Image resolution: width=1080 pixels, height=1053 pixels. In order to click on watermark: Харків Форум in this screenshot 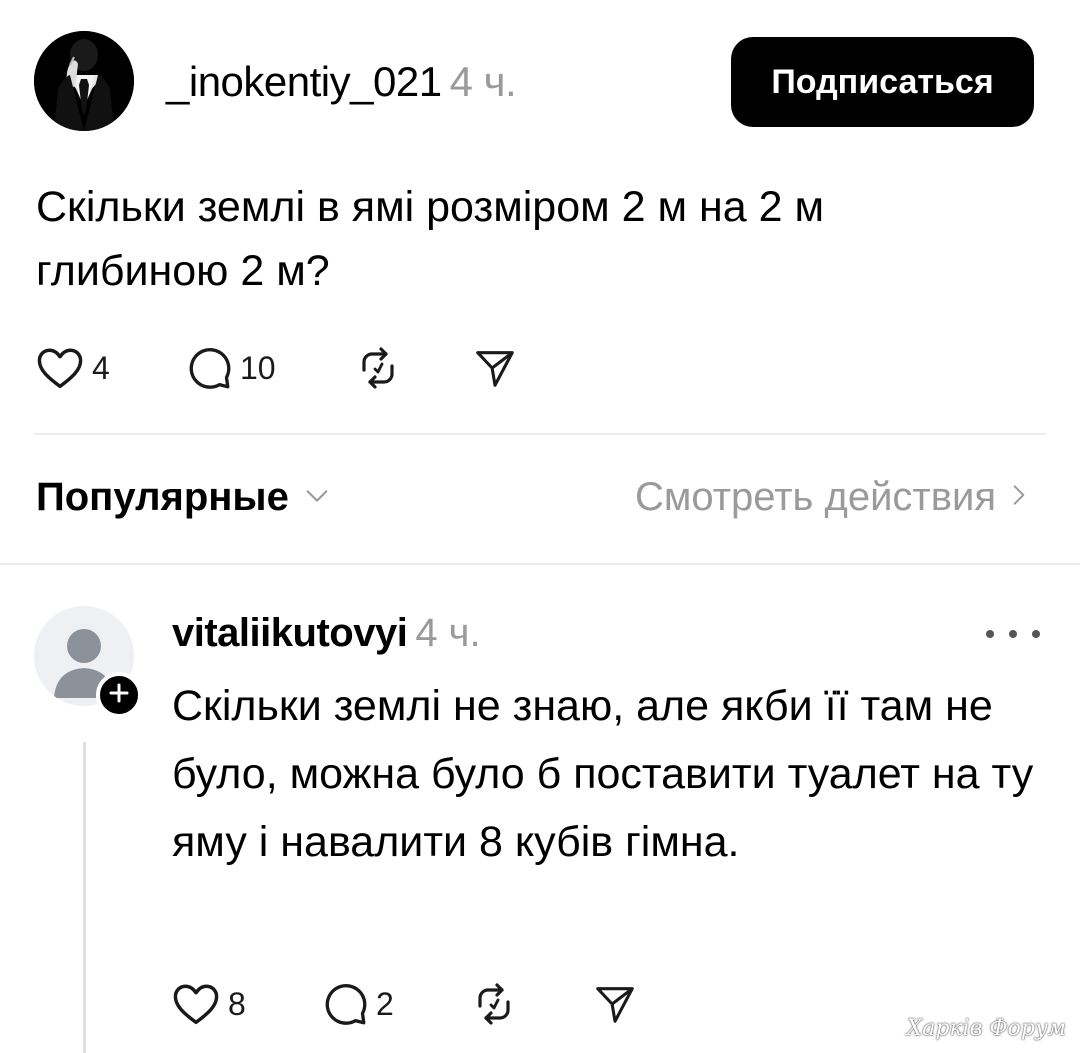, I will do `click(986, 1028)`.